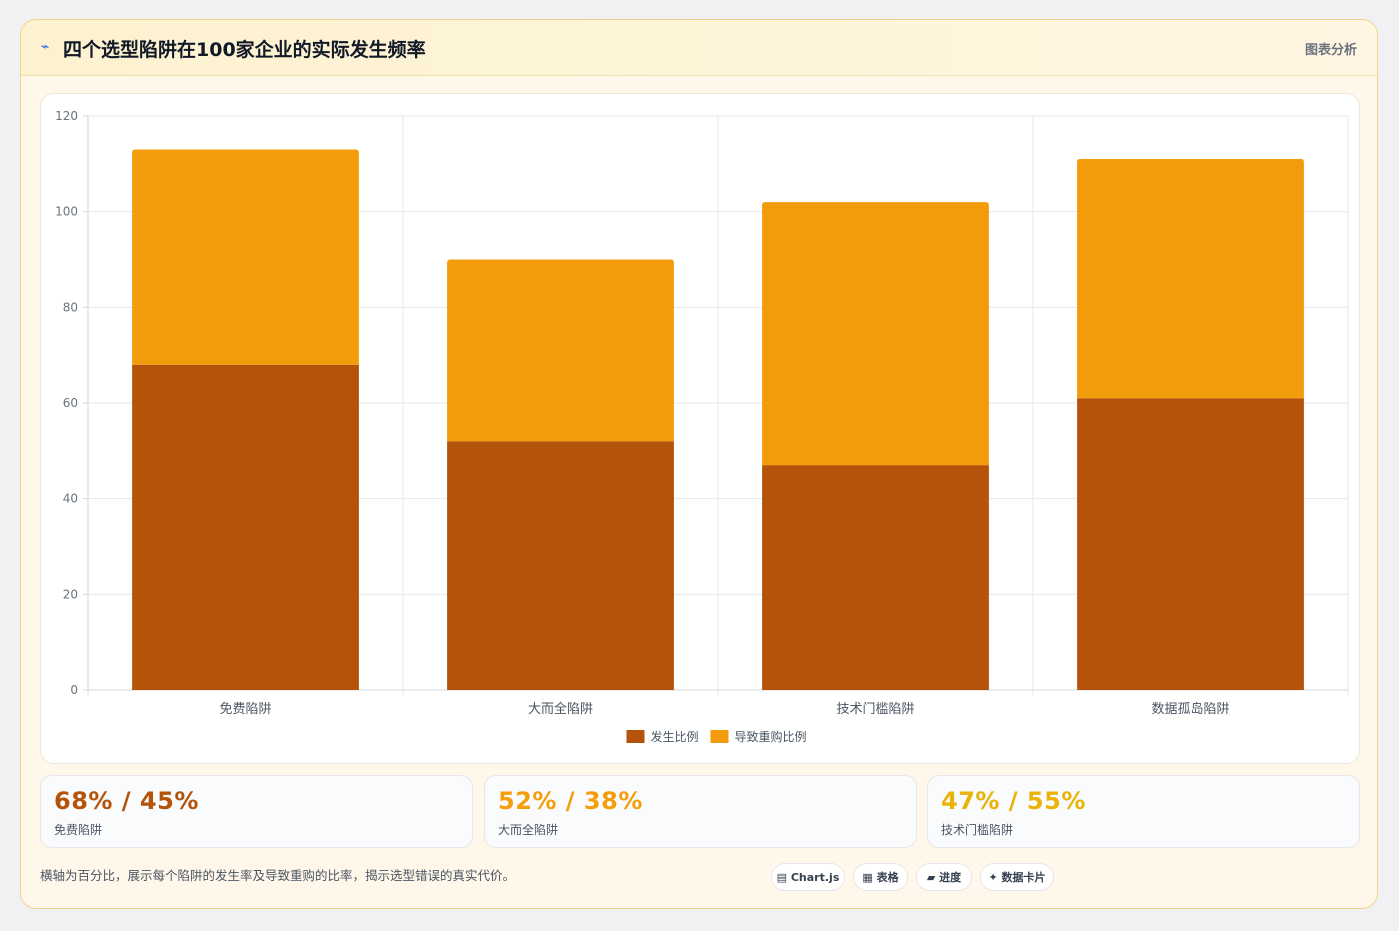 The width and height of the screenshot is (1399, 931). Describe the element at coordinates (931, 877) in the screenshot. I see `progress-icon: ▰` at that location.